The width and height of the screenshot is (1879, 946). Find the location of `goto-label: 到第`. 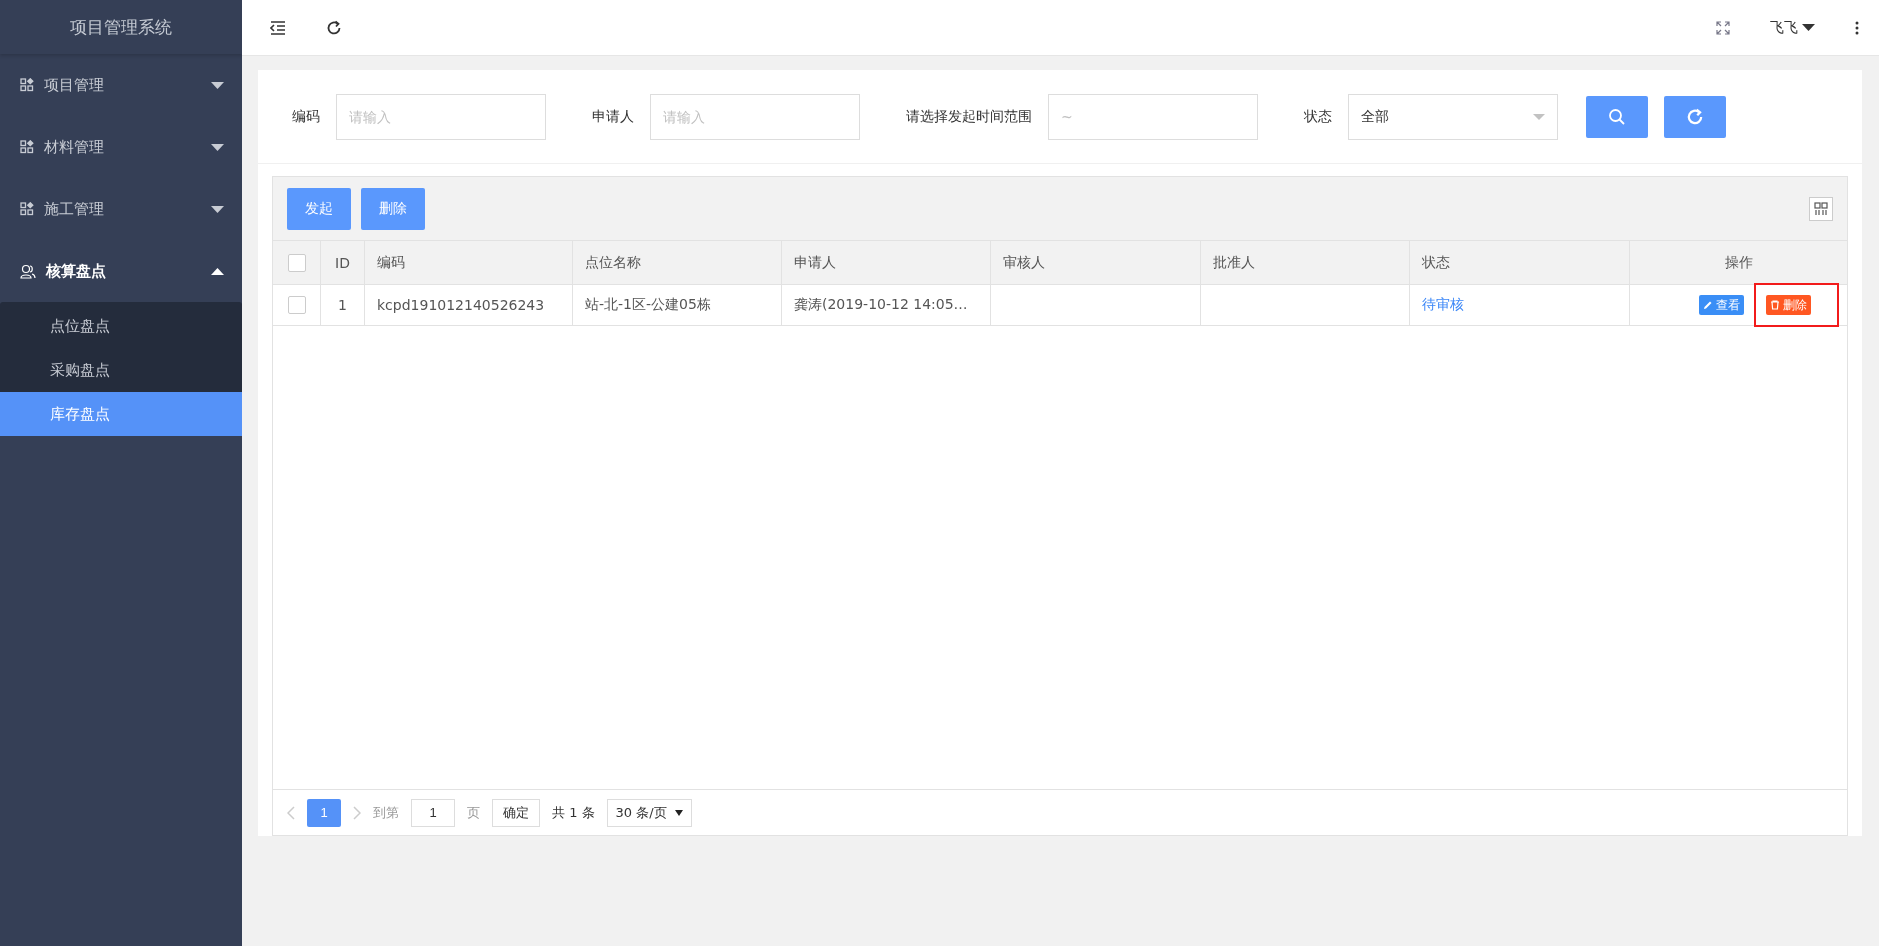

goto-label: 到第 is located at coordinates (386, 812).